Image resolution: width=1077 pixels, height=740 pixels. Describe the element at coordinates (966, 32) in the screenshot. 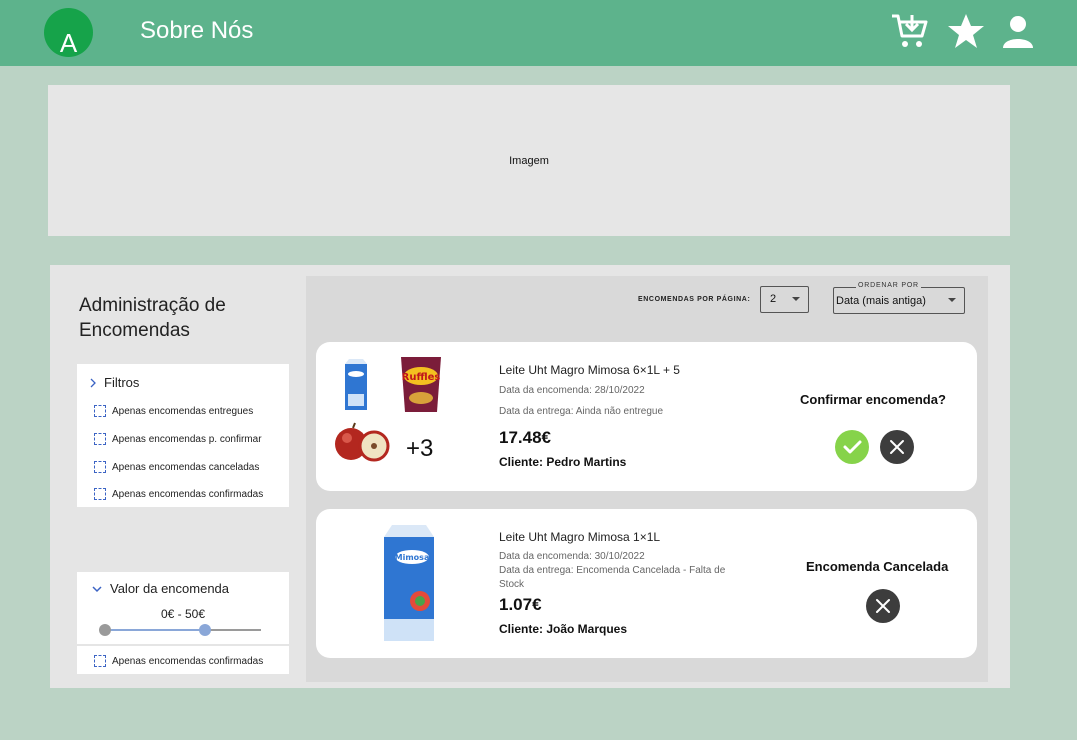

I see `star-icon` at that location.